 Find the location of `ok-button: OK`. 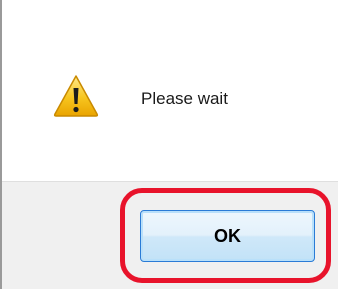

ok-button: OK is located at coordinates (227, 236).